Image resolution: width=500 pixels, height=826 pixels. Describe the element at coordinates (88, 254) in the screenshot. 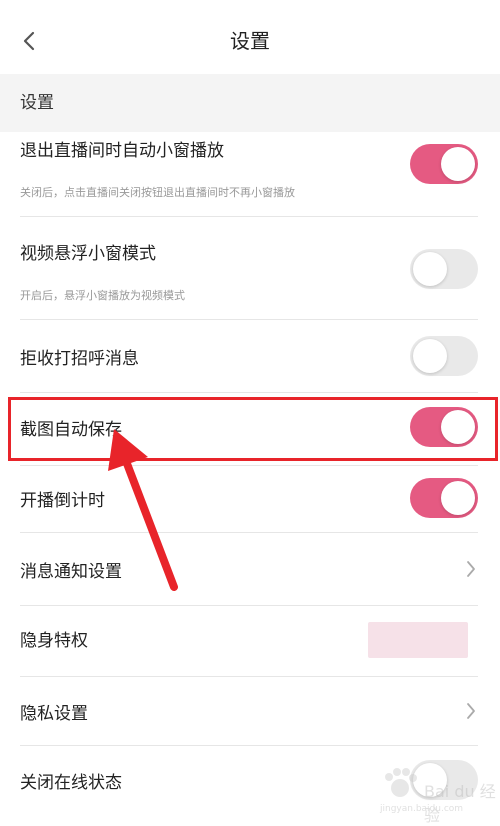

I see `setting-label: 视频悬浮小窗模式` at that location.